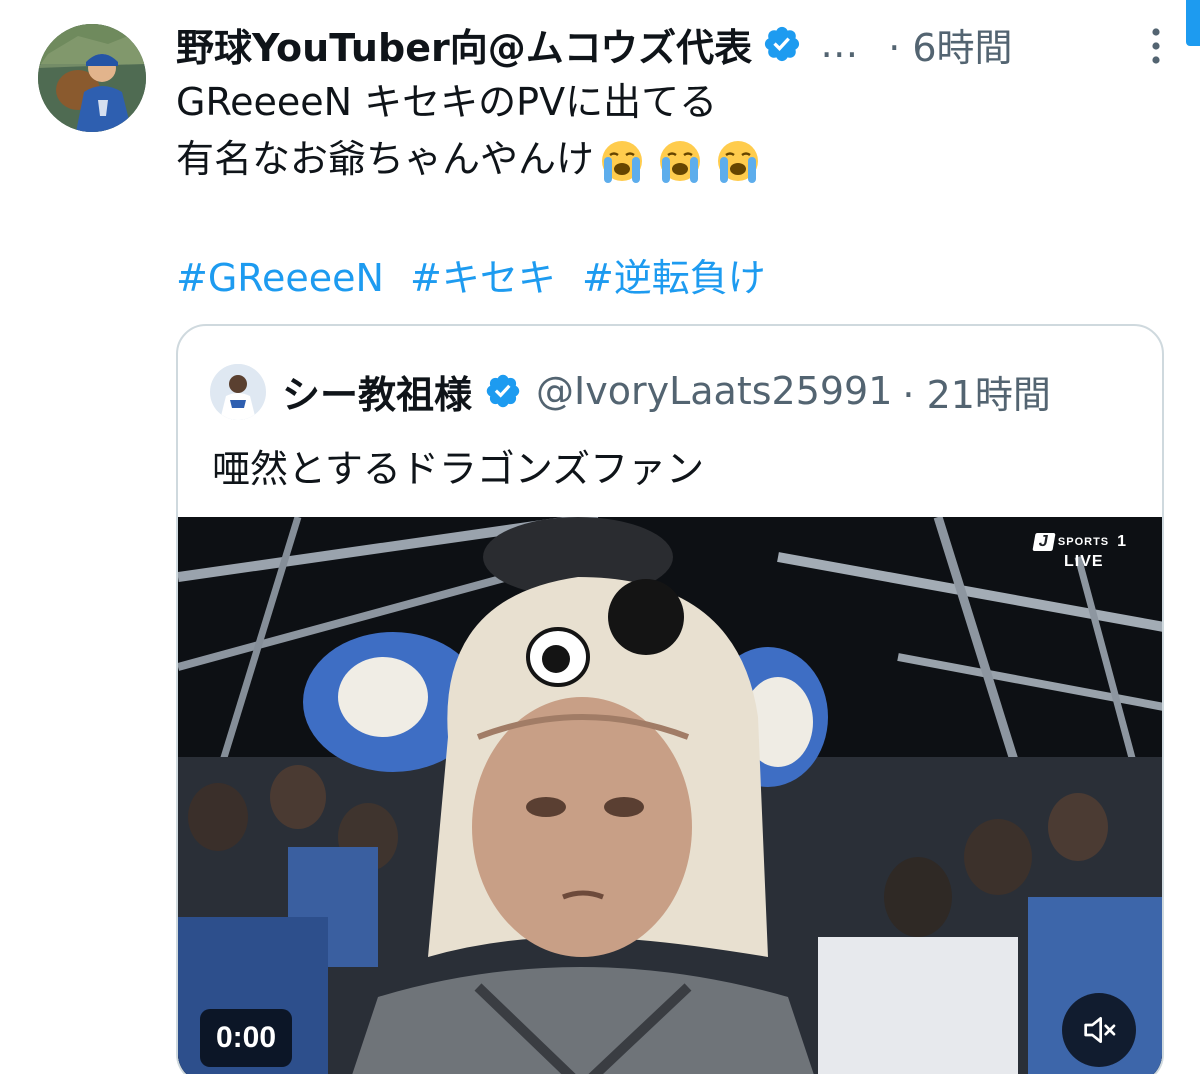 This screenshot has width=1200, height=1074. I want to click on quoted-avatar-photo, so click(238, 392).